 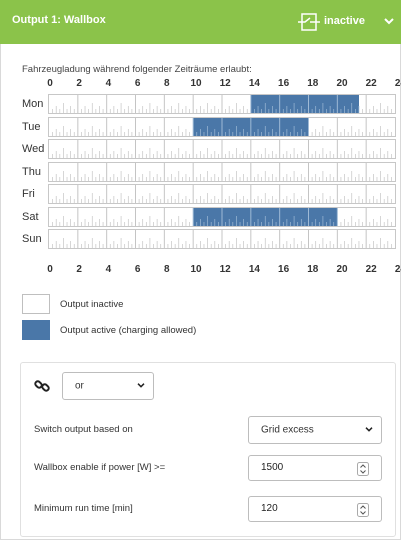 What do you see at coordinates (371, 83) in the screenshot?
I see `hour-top-label: 22` at bounding box center [371, 83].